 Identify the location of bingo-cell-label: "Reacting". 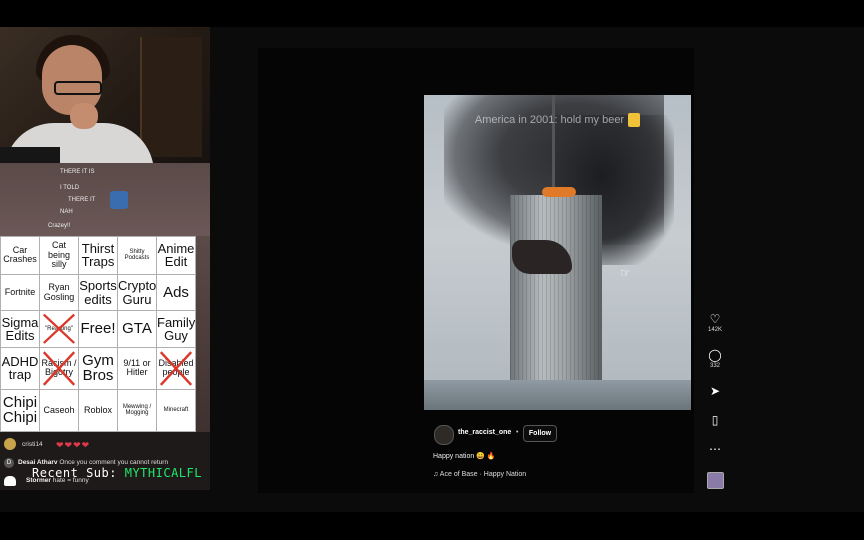
(59, 329).